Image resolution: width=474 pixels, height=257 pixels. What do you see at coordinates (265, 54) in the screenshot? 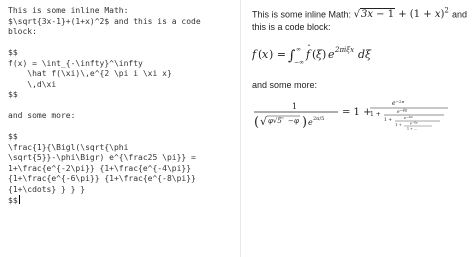
I see `svg-text: x` at bounding box center [265, 54].